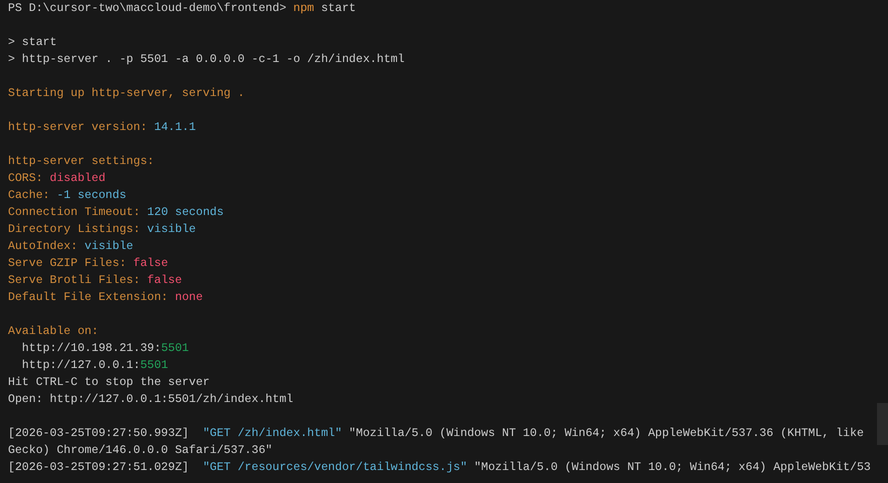  What do you see at coordinates (148, 8) in the screenshot?
I see `terminal-text: PS D:\cursor-two\maccloud-demo\frontend>` at bounding box center [148, 8].